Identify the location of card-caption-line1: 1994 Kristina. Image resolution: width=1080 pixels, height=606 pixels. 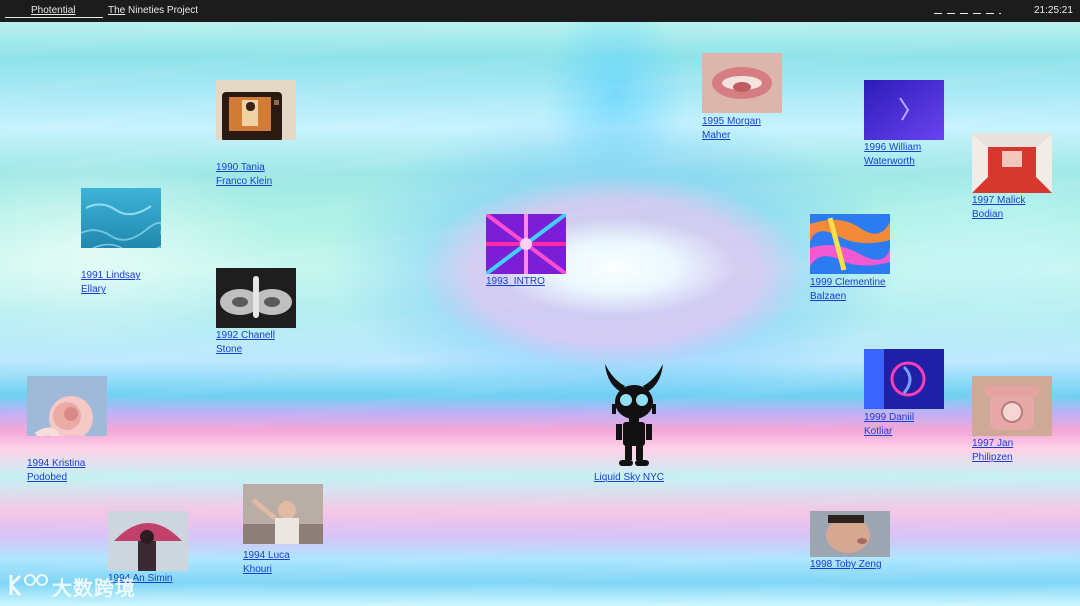
(82, 464).